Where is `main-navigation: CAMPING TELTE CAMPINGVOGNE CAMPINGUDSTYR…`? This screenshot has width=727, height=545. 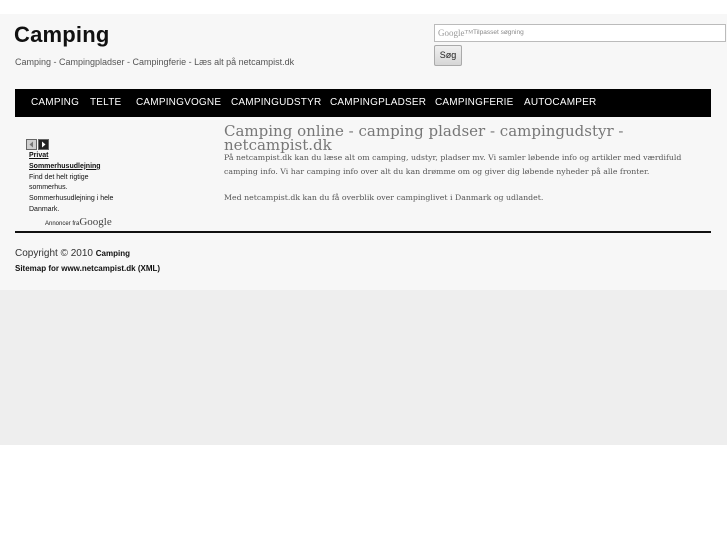 main-navigation: CAMPING TELTE CAMPINGVOGNE CAMPINGUDSTYR… is located at coordinates (363, 103).